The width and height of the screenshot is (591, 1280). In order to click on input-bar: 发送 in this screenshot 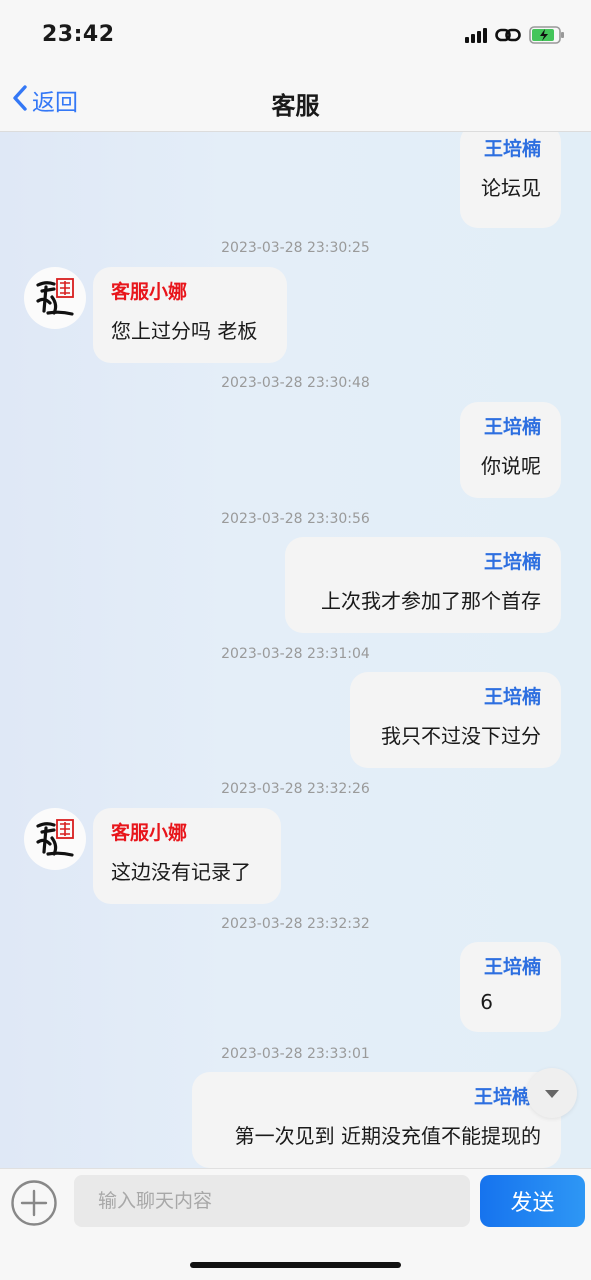, I will do `click(295, 1201)`.